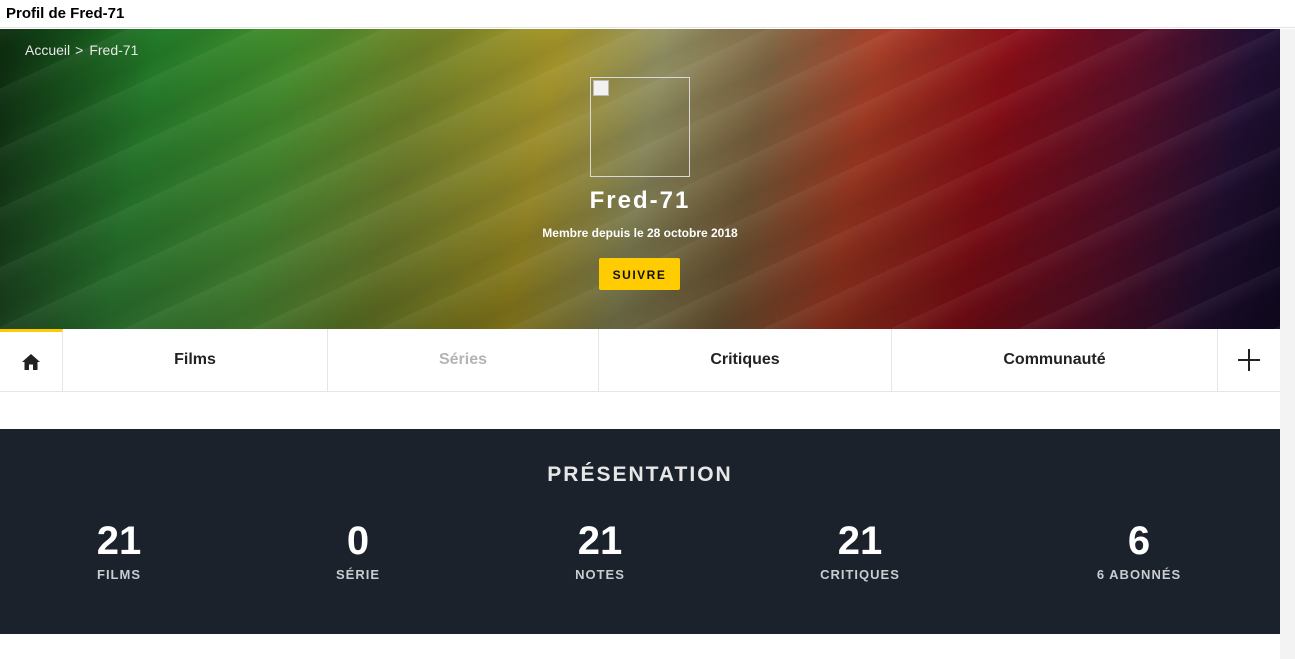 This screenshot has height=659, width=1295. What do you see at coordinates (65, 13) in the screenshot?
I see `window-title: Profil de Fred-71` at bounding box center [65, 13].